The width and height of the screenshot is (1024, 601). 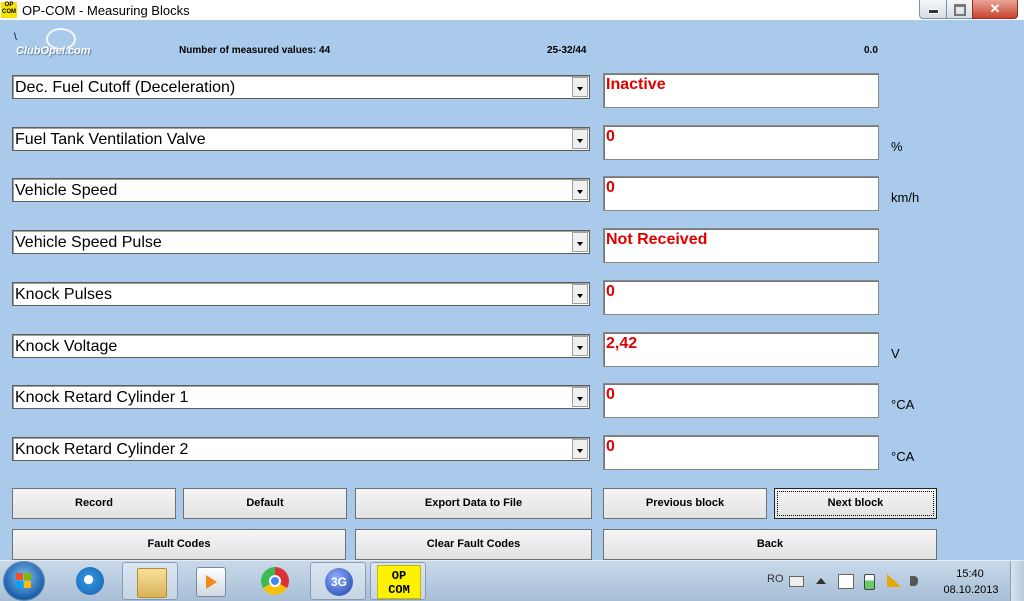 I want to click on measured-count-label: Number of measured values: 44, so click(x=255, y=50).